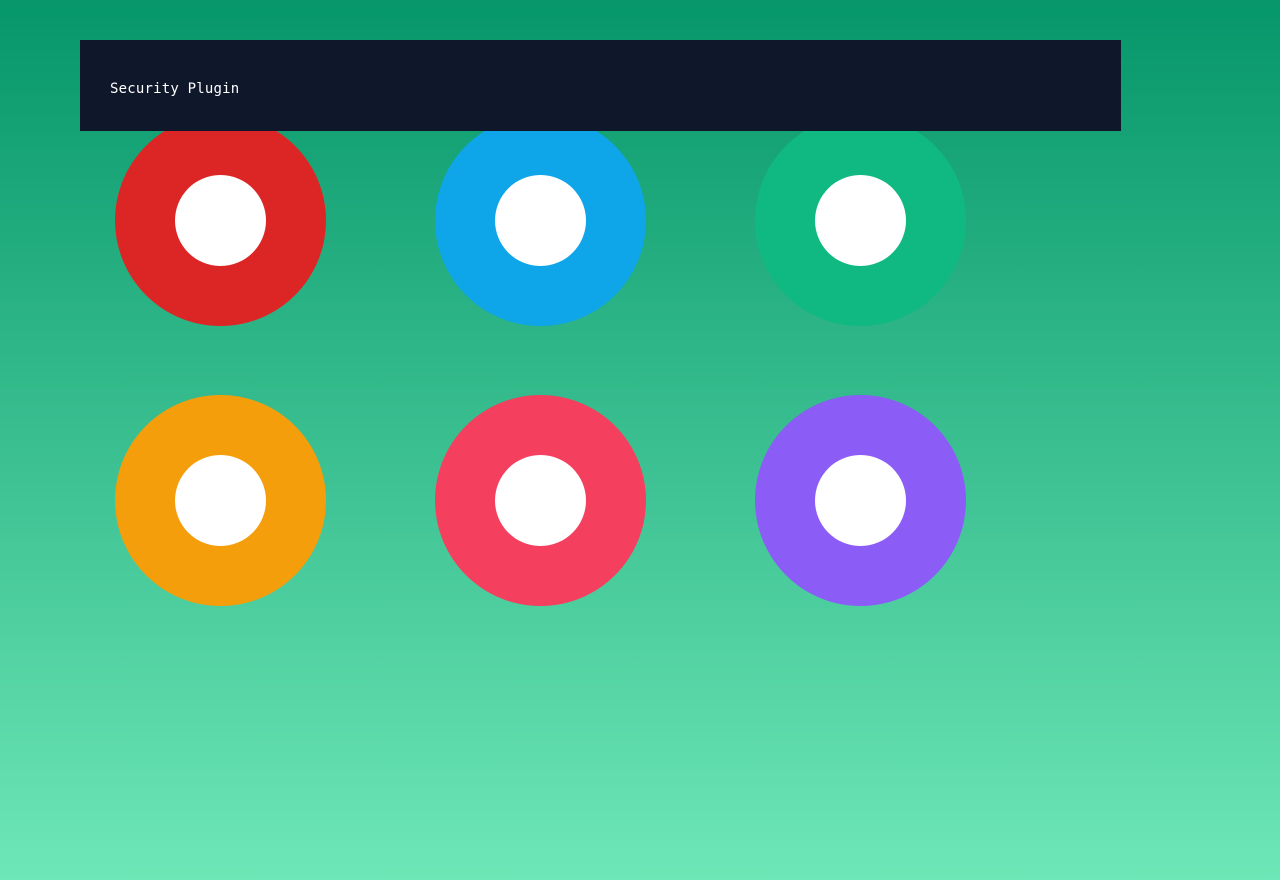 The image size is (1280, 880). I want to click on header-title: Security Plugin, so click(175, 89).